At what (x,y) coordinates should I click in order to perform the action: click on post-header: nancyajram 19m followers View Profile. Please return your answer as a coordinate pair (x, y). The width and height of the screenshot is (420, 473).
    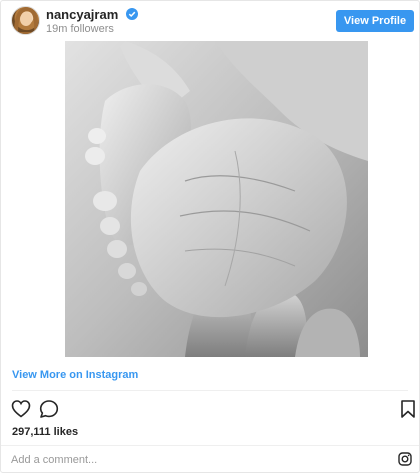
    Looking at the image, I should click on (210, 20).